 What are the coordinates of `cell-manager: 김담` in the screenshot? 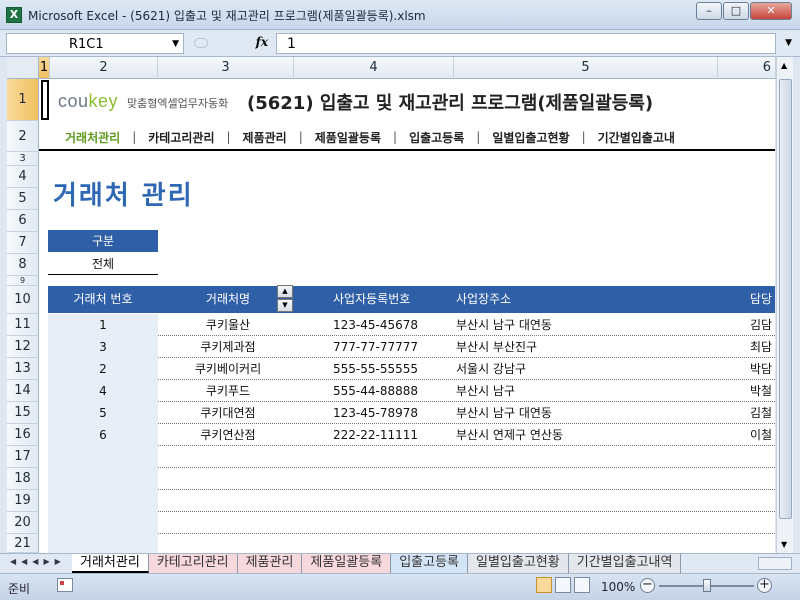 It's located at (762, 325).